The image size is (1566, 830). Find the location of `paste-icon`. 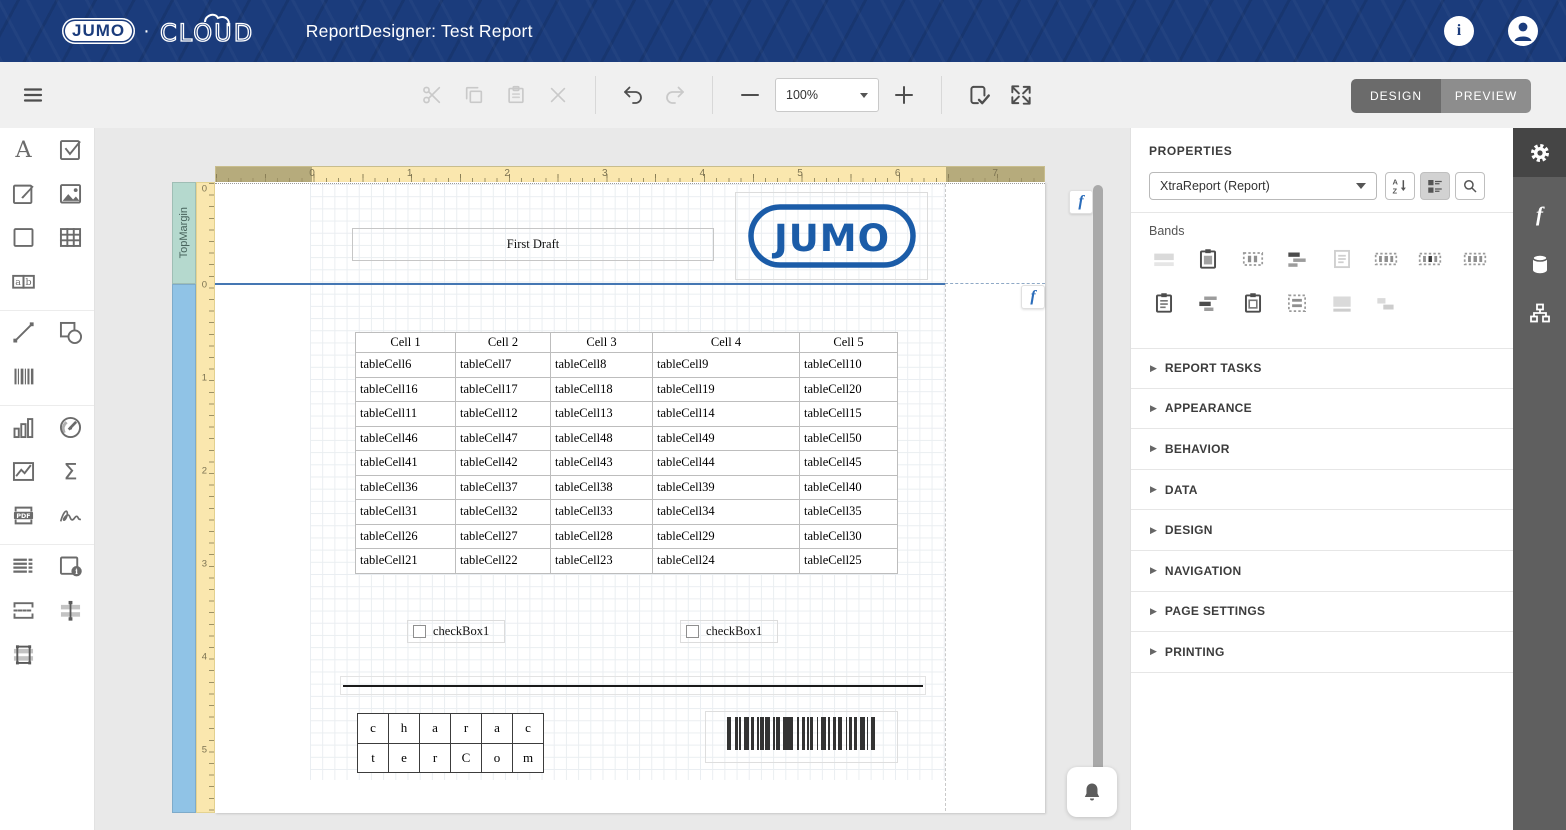

paste-icon is located at coordinates (516, 95).